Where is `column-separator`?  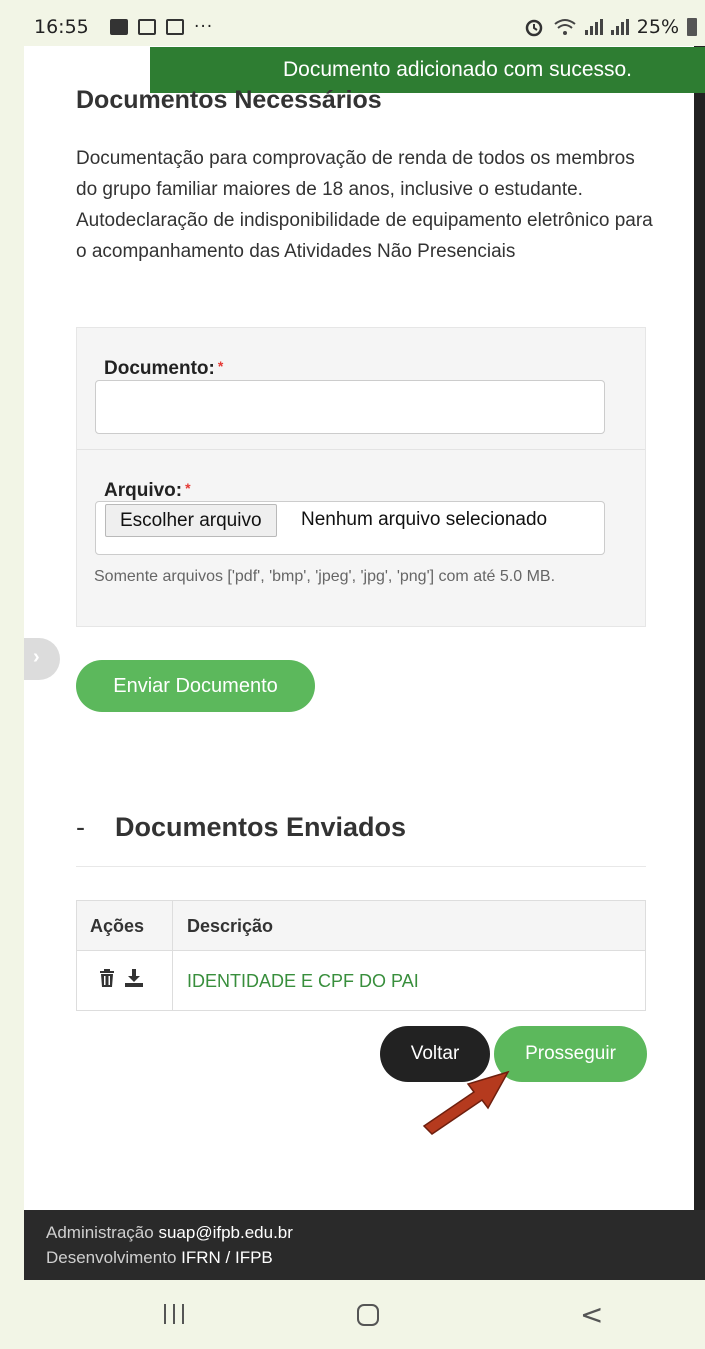 column-separator is located at coordinates (172, 955).